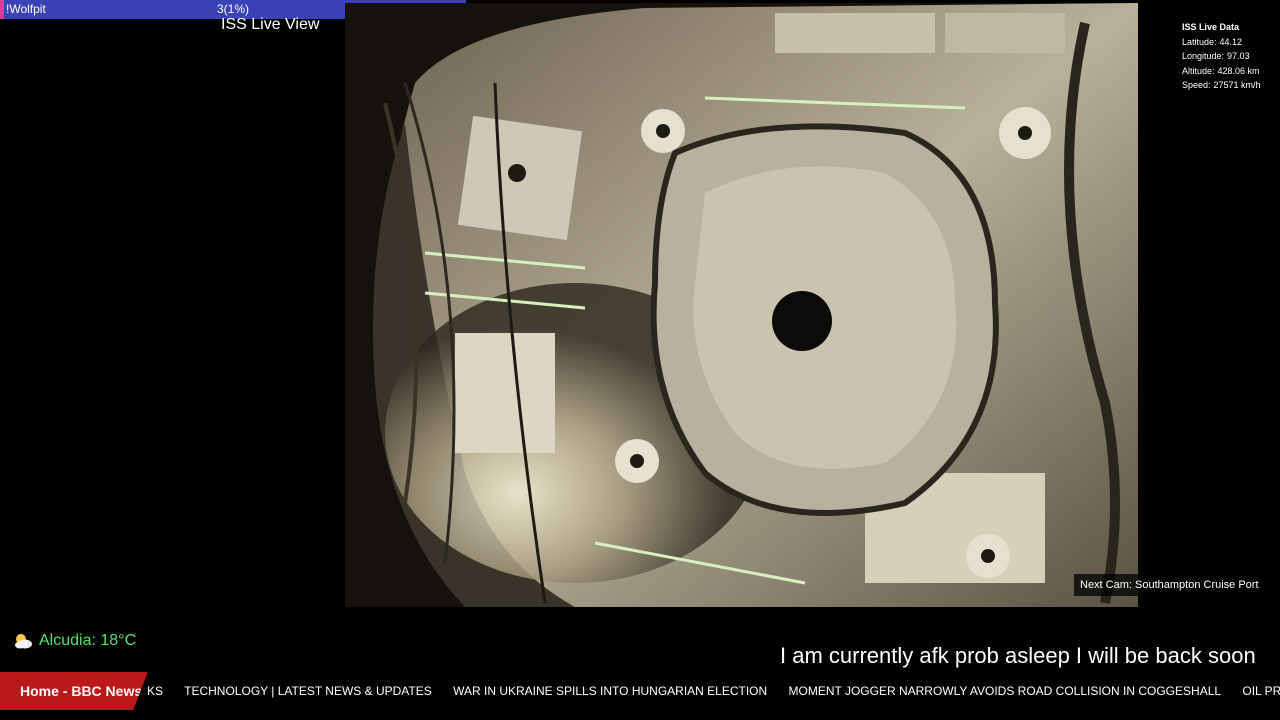  I want to click on weather-widget: Alcudia: 18°C, so click(74, 641).